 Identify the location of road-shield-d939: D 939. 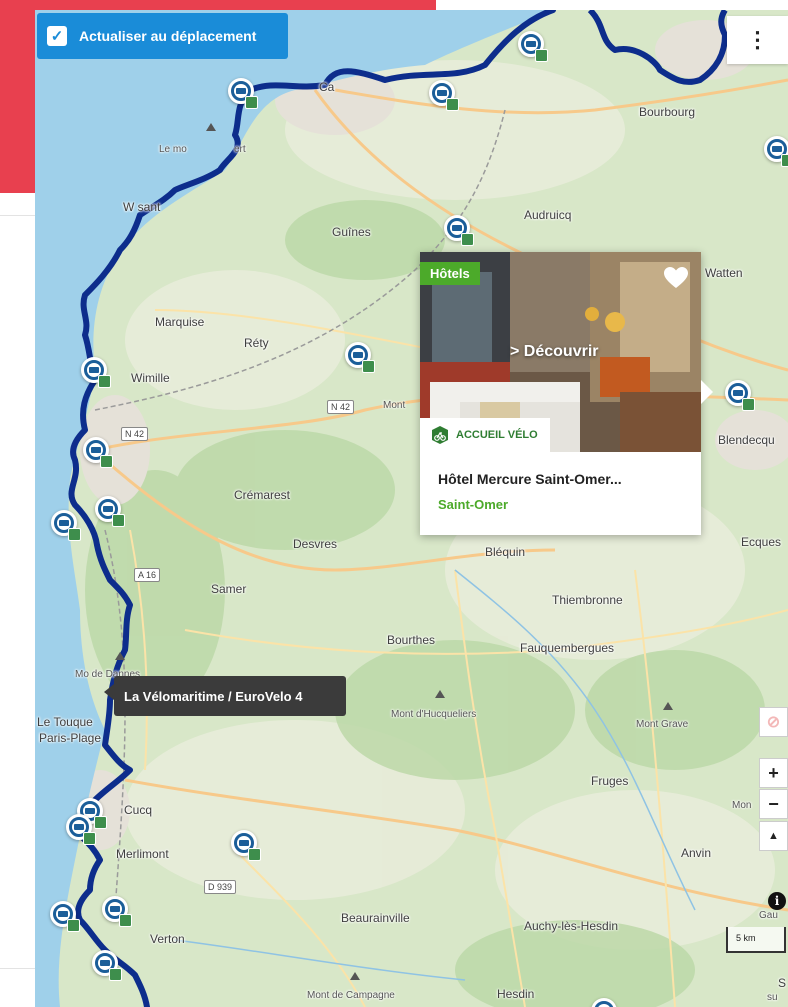
(220, 887).